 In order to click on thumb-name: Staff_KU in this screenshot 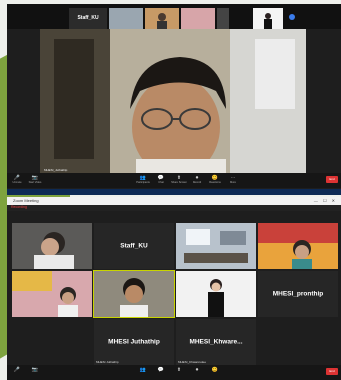, I will do `click(88, 18)`.